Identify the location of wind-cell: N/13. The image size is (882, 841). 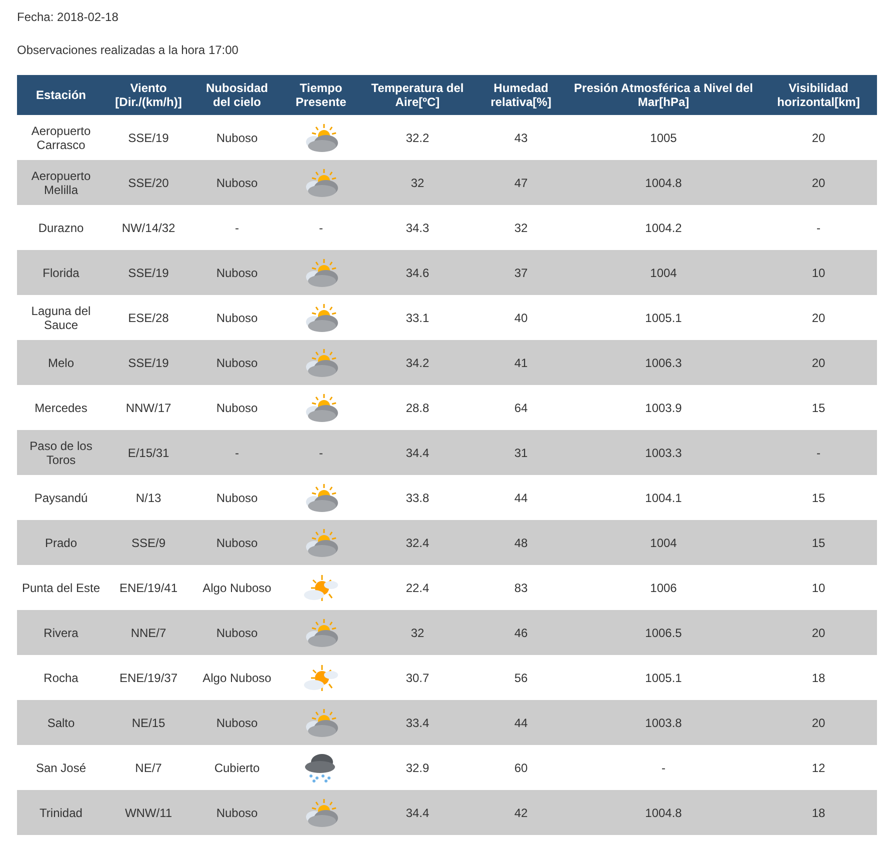
(149, 497).